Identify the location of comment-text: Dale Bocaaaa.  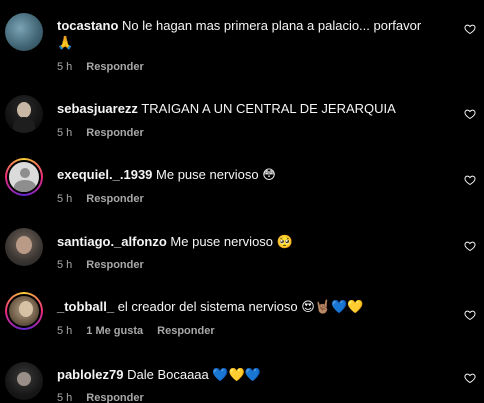
(168, 374).